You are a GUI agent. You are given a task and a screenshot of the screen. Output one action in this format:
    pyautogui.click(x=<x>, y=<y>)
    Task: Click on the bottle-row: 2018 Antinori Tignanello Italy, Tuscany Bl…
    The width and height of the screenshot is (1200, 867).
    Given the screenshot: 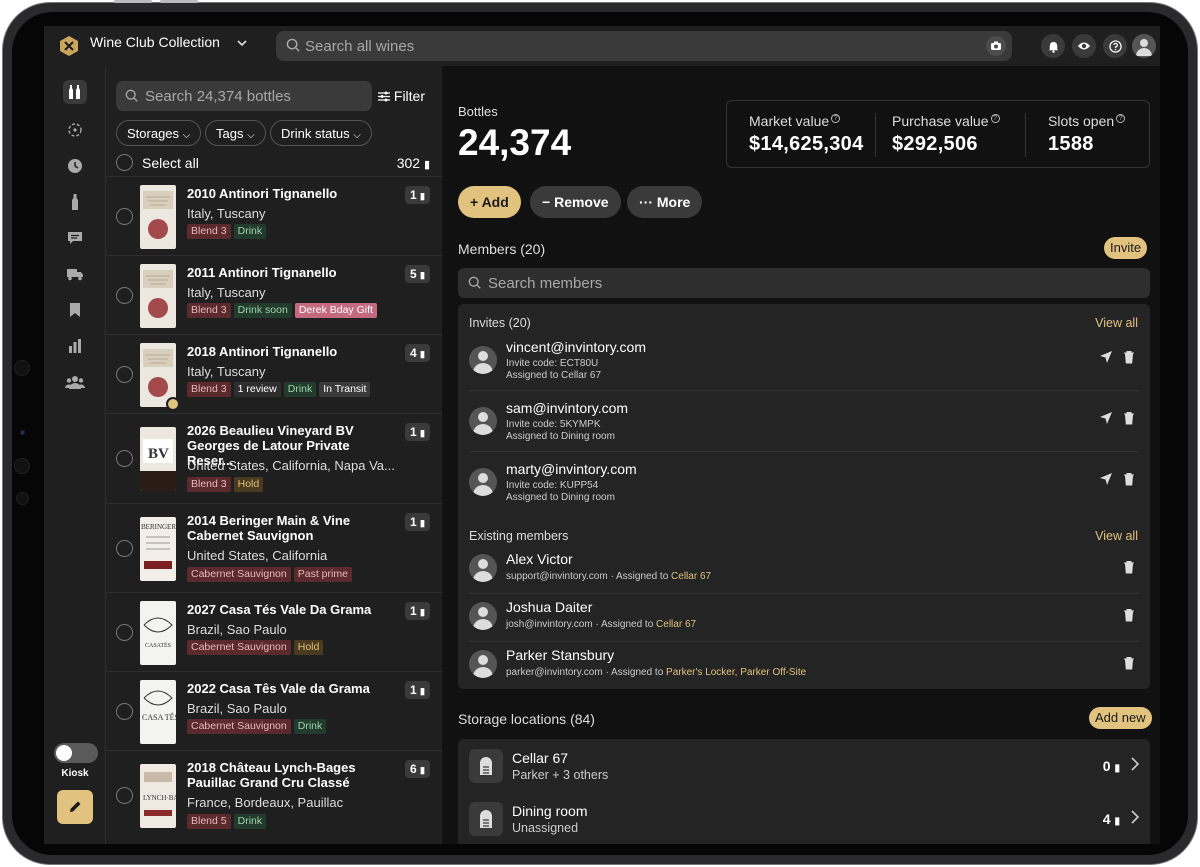 What is the action you would take?
    pyautogui.click(x=274, y=373)
    